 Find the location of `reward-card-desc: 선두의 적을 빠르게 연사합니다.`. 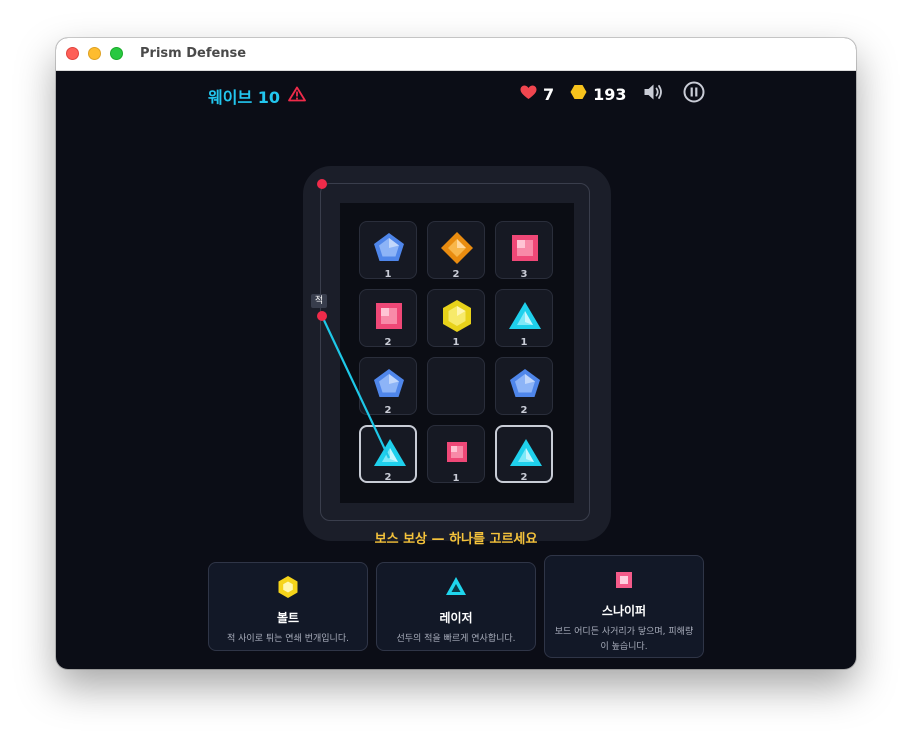

reward-card-desc: 선두의 적을 빠르게 연사합니다. is located at coordinates (456, 639).